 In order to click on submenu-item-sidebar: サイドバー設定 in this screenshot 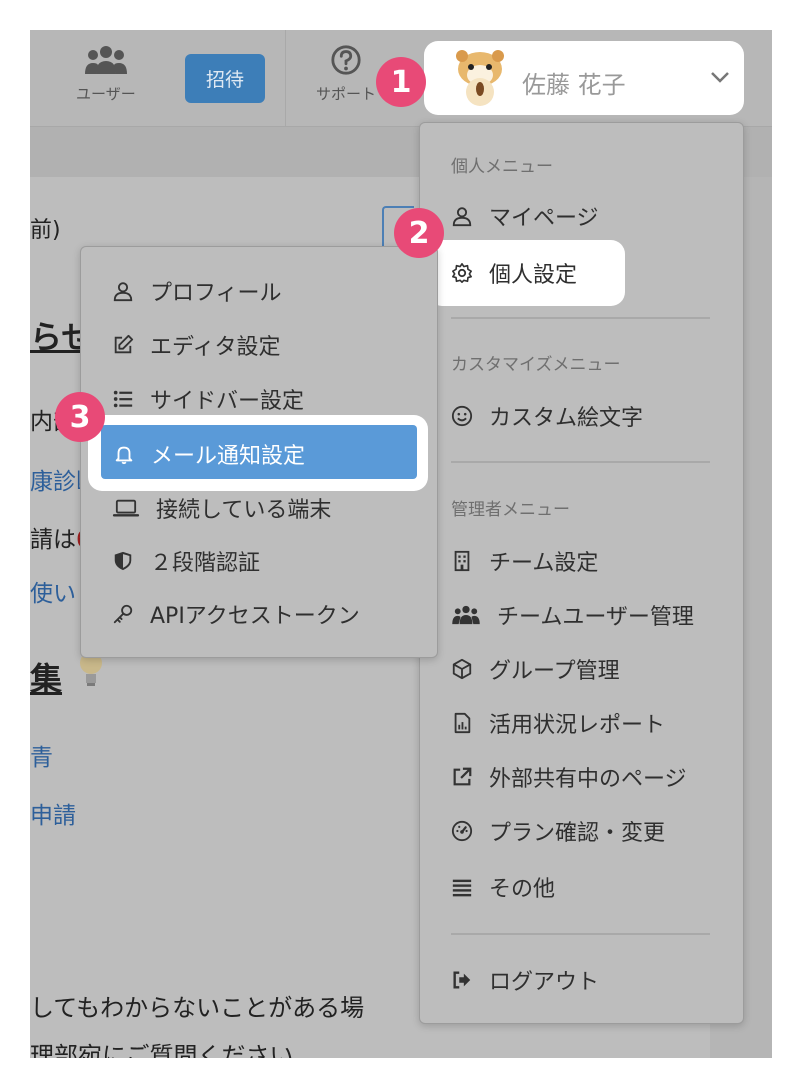, I will do `click(208, 399)`.